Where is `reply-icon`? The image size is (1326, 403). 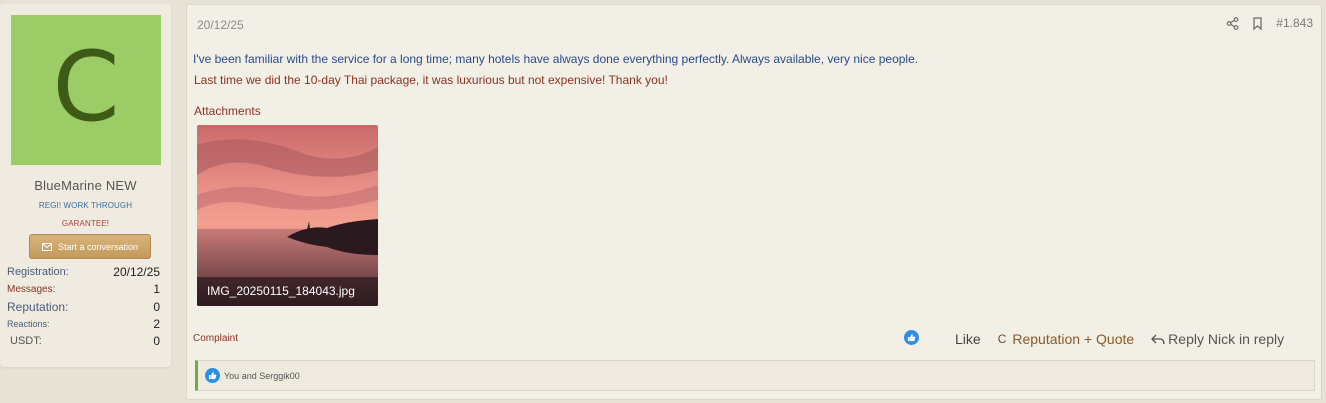
reply-icon is located at coordinates (1158, 339).